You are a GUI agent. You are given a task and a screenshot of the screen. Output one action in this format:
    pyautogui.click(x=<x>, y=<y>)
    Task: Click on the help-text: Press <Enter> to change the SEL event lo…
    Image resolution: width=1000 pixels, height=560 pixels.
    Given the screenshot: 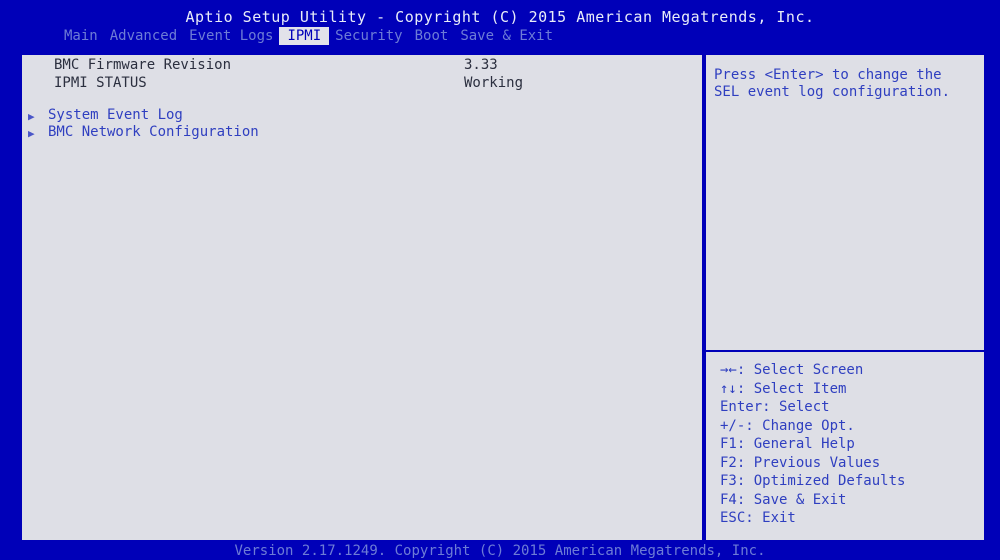 What is the action you would take?
    pyautogui.click(x=832, y=83)
    